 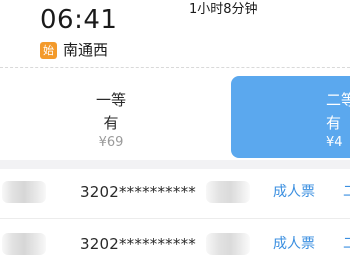 I want to click on seat-price: ¥4, so click(x=334, y=142).